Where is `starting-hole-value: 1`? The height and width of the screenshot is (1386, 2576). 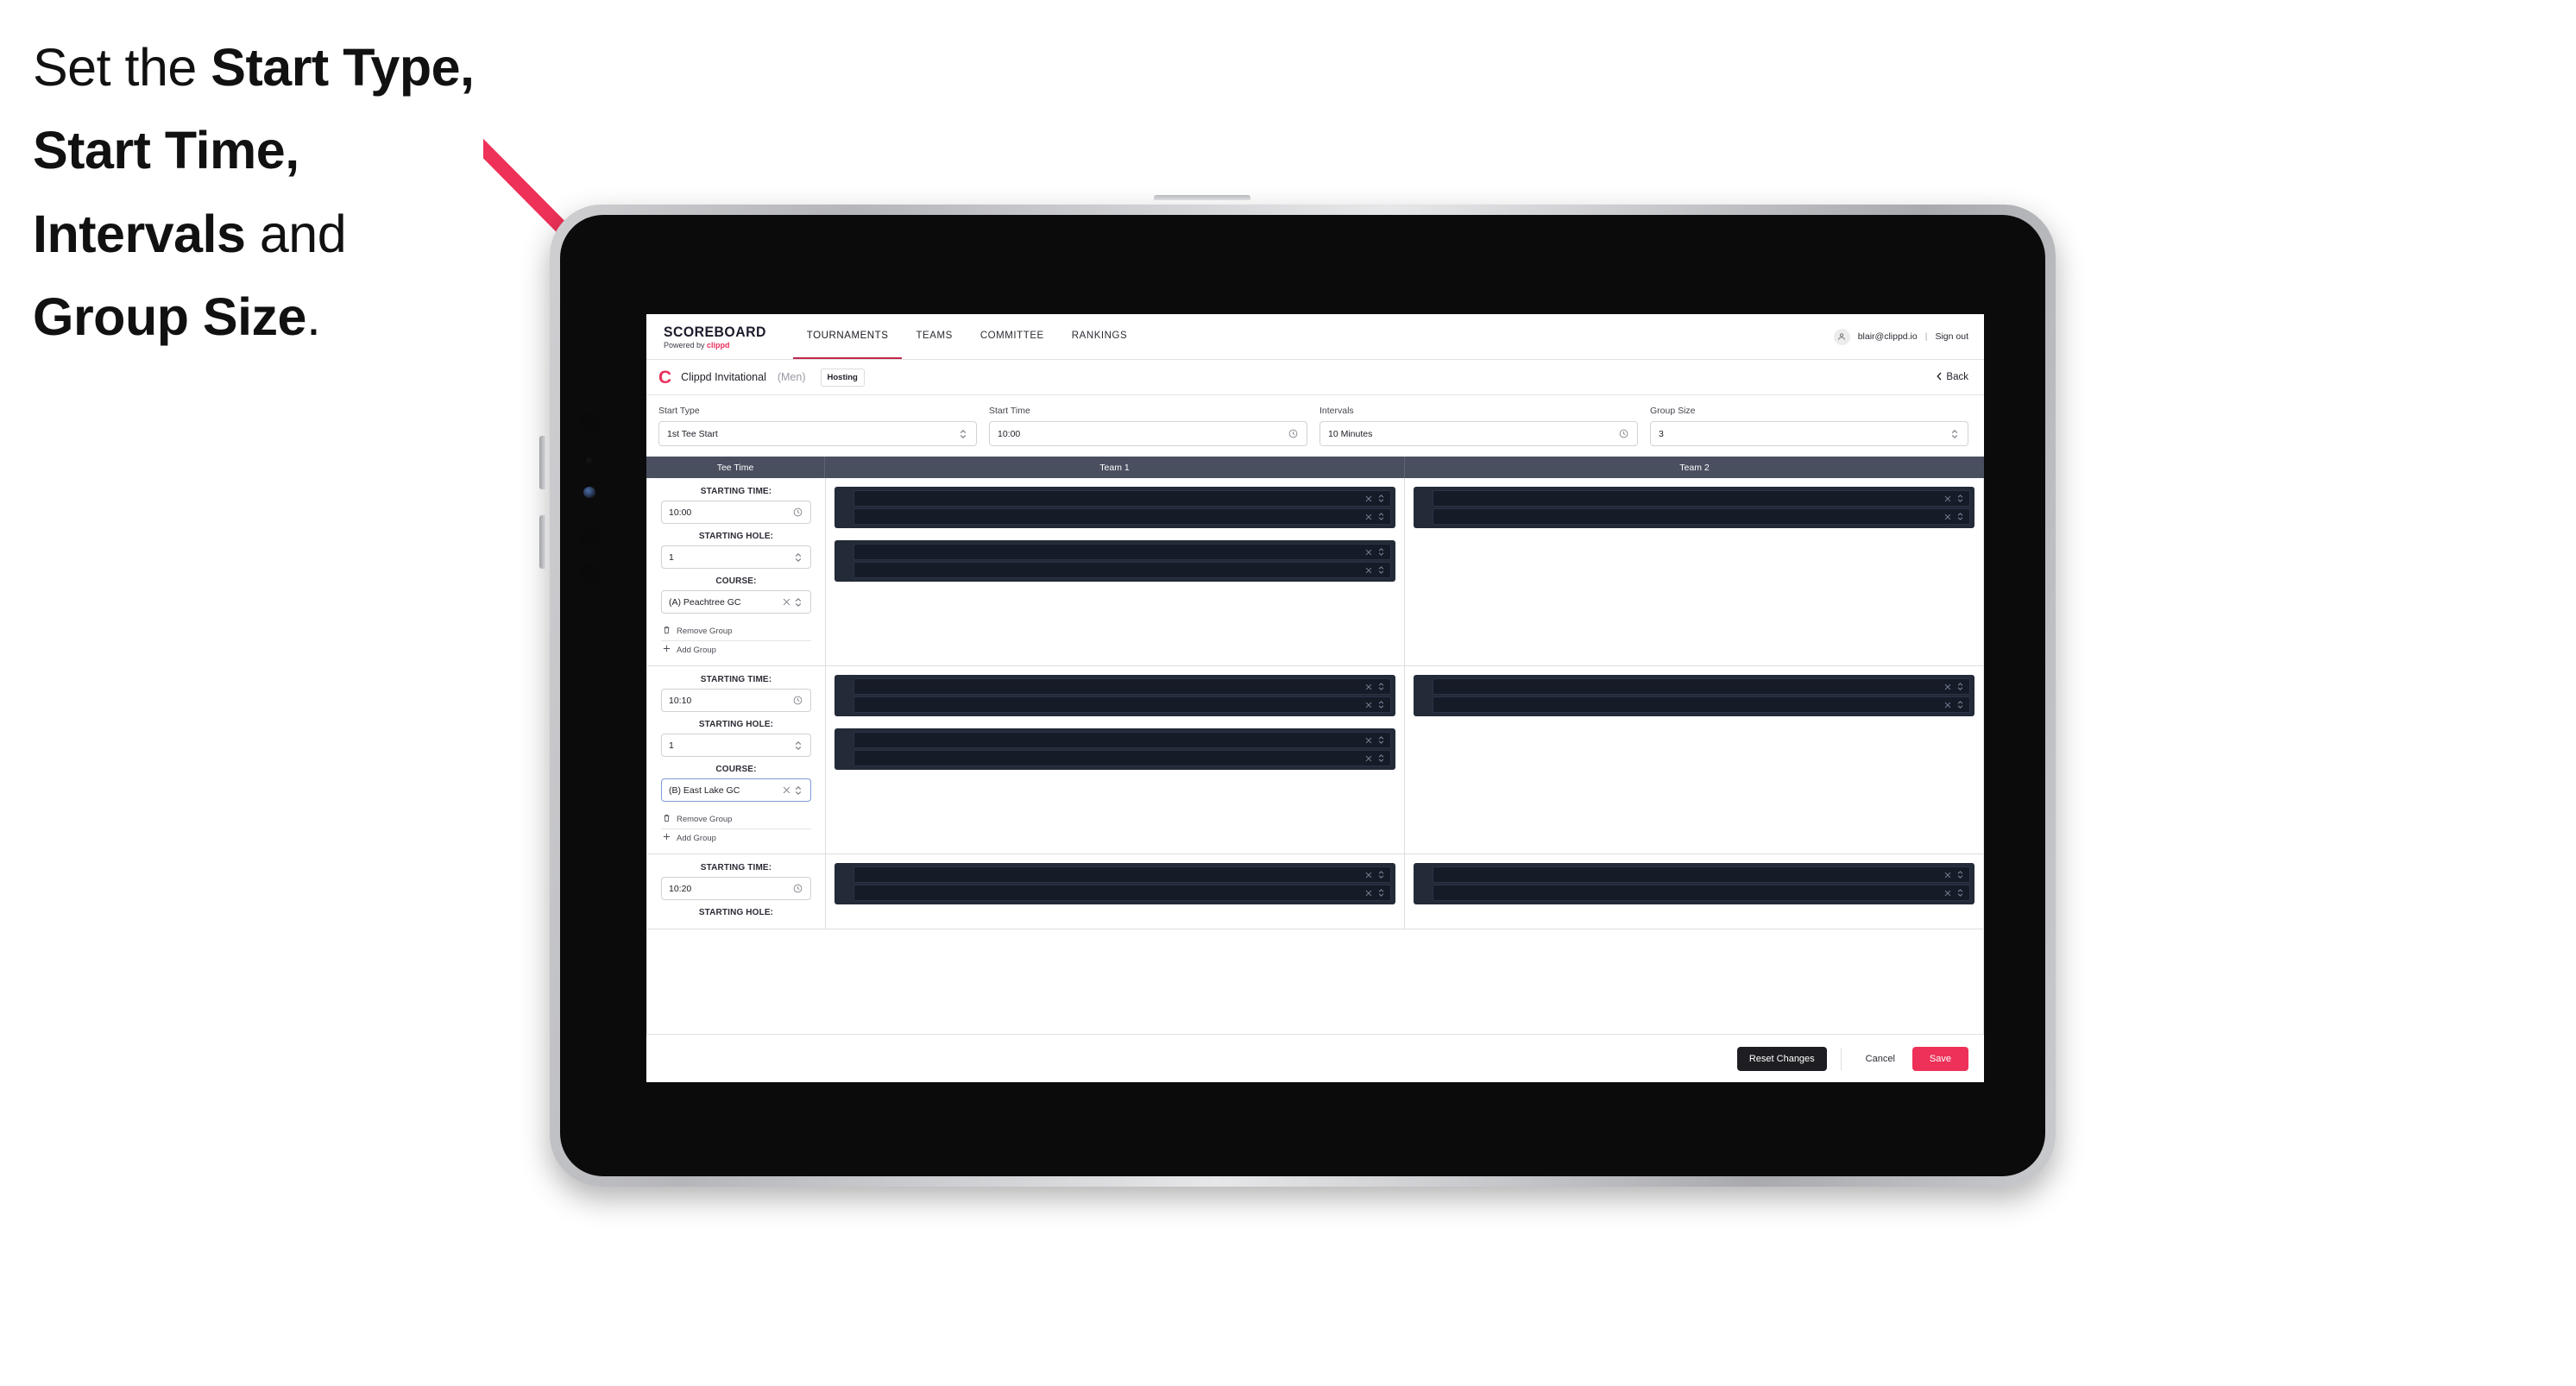
starting-hole-value: 1 is located at coordinates (671, 557).